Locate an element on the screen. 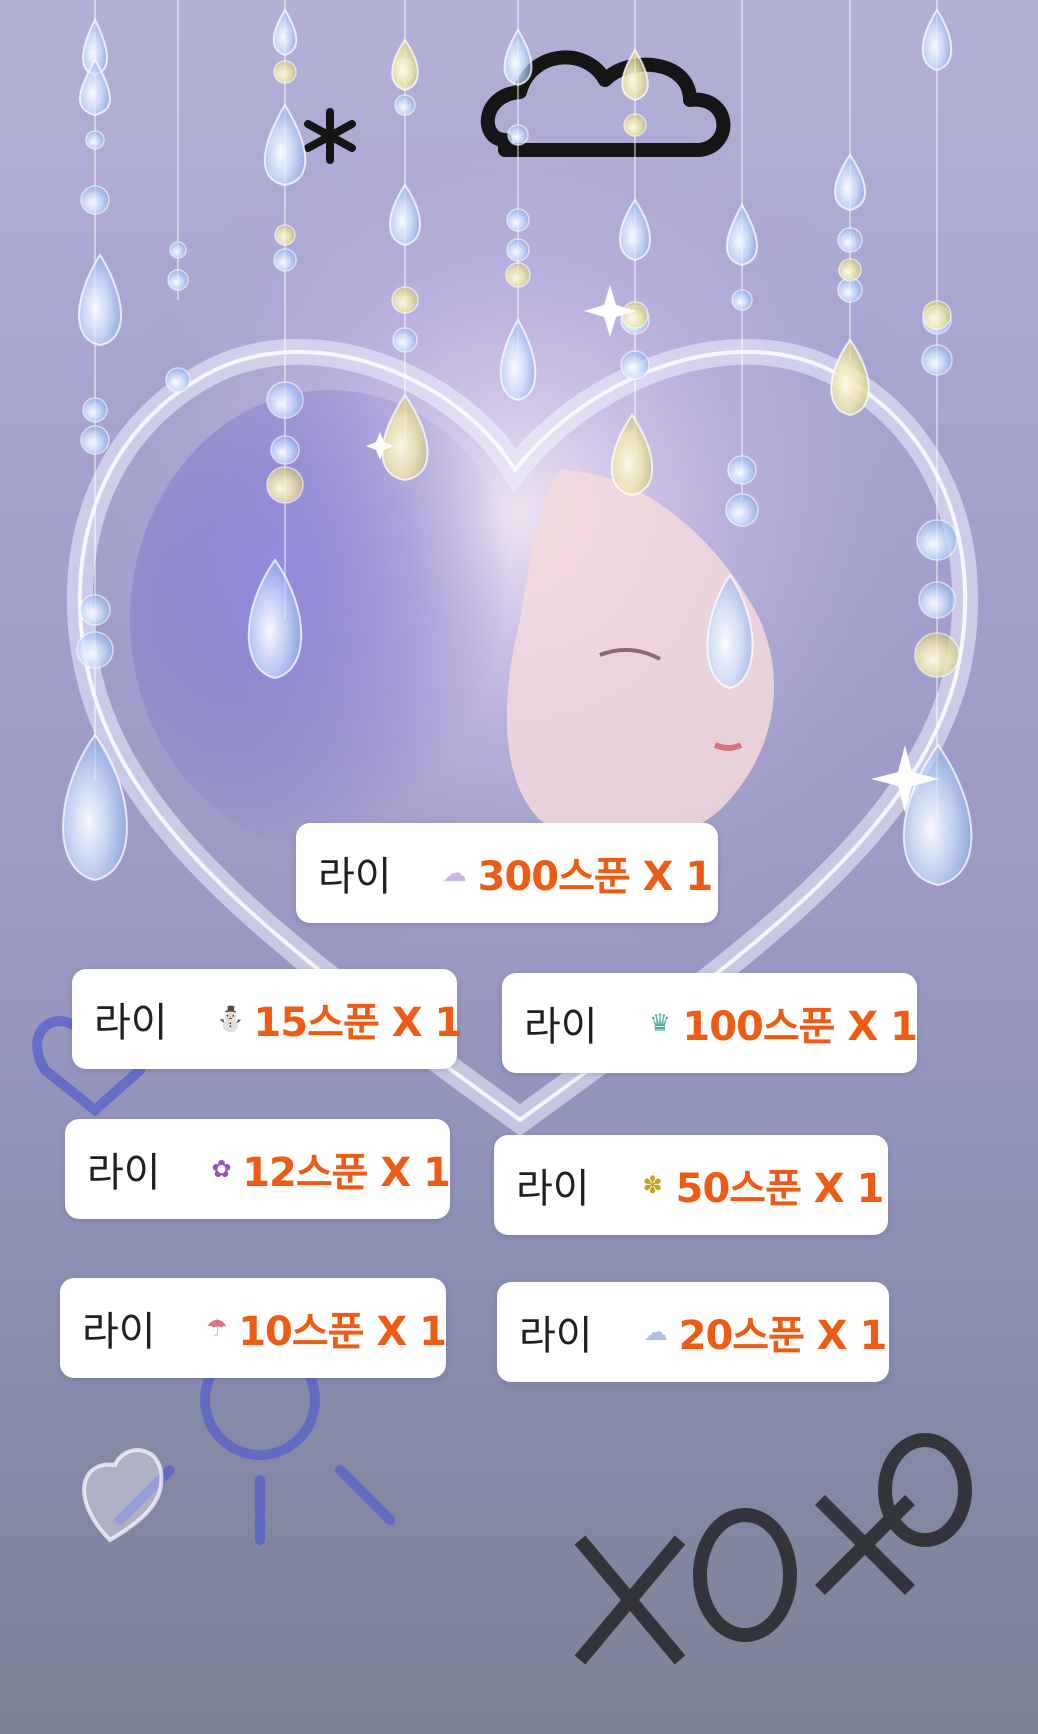 Image resolution: width=1038 pixels, height=1734 pixels. donation-amount: 20스푼 X 1 is located at coordinates (783, 1336).